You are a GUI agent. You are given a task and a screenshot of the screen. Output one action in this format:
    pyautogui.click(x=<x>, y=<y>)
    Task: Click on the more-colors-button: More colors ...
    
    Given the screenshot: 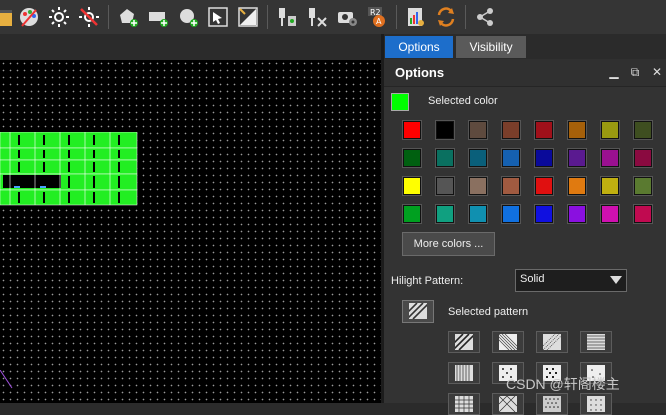 What is the action you would take?
    pyautogui.click(x=448, y=244)
    